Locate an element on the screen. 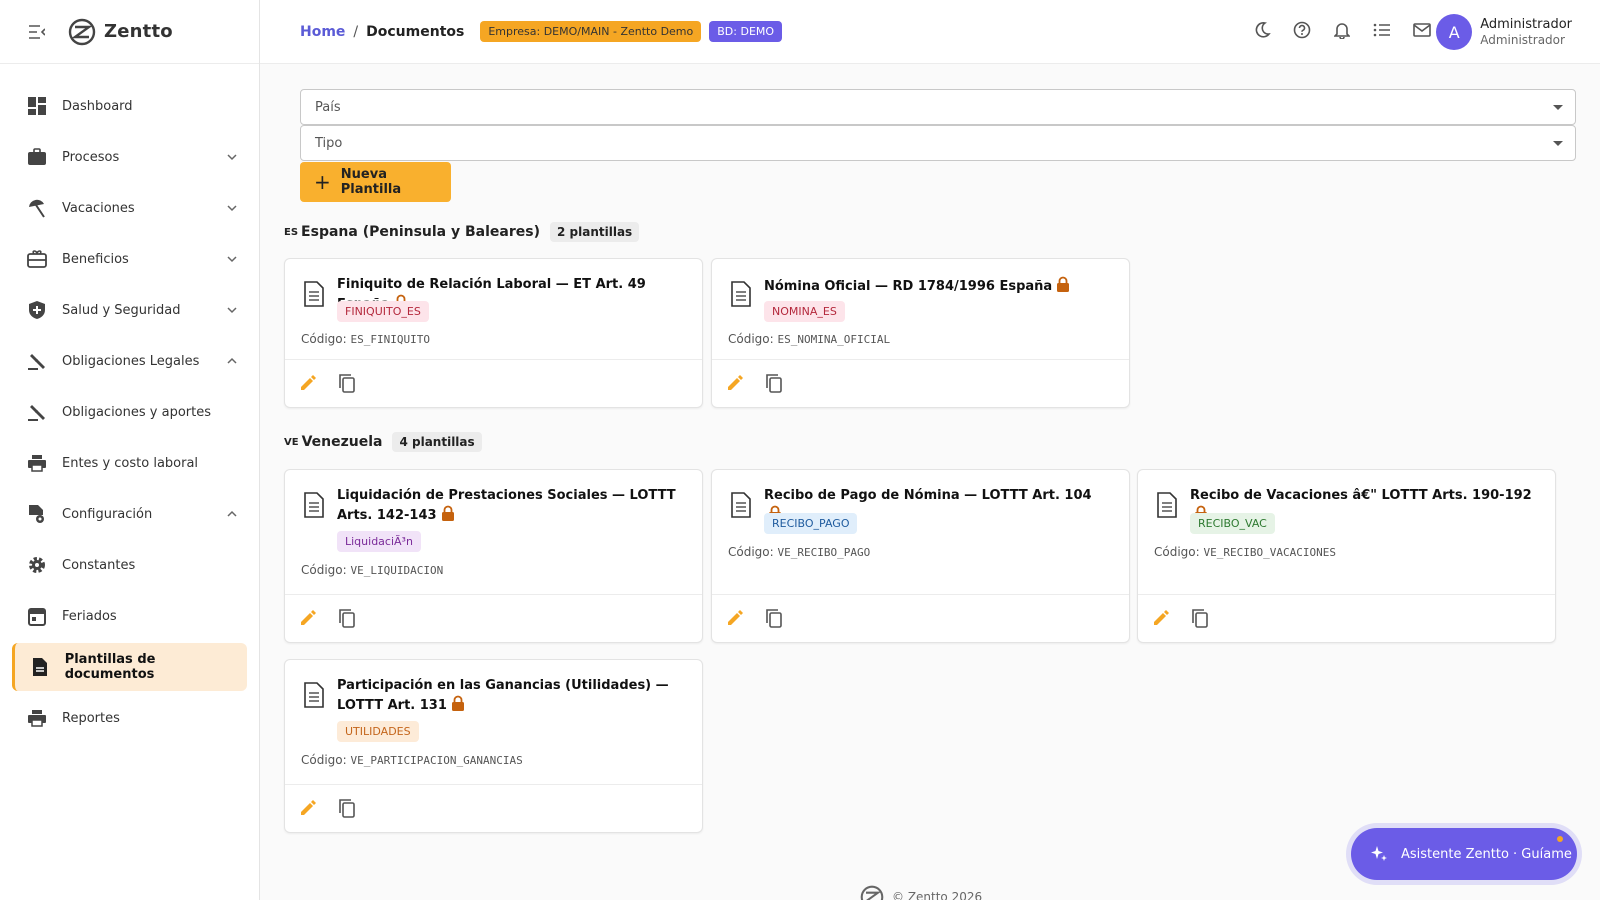 The height and width of the screenshot is (900, 1600). sidebar-item-label: Constantes is located at coordinates (99, 565).